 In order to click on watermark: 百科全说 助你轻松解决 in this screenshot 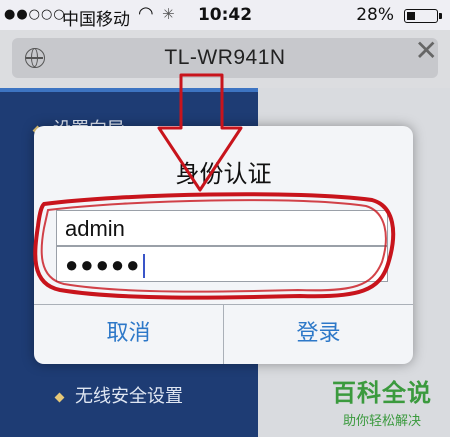, I will do `click(382, 401)`.